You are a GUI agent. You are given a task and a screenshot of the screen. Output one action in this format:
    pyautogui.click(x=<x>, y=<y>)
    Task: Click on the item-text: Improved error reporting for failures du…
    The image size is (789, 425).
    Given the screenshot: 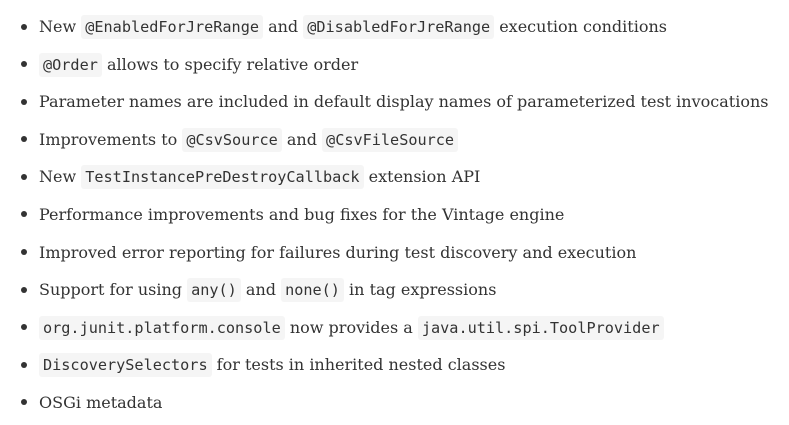 What is the action you would take?
    pyautogui.click(x=338, y=252)
    